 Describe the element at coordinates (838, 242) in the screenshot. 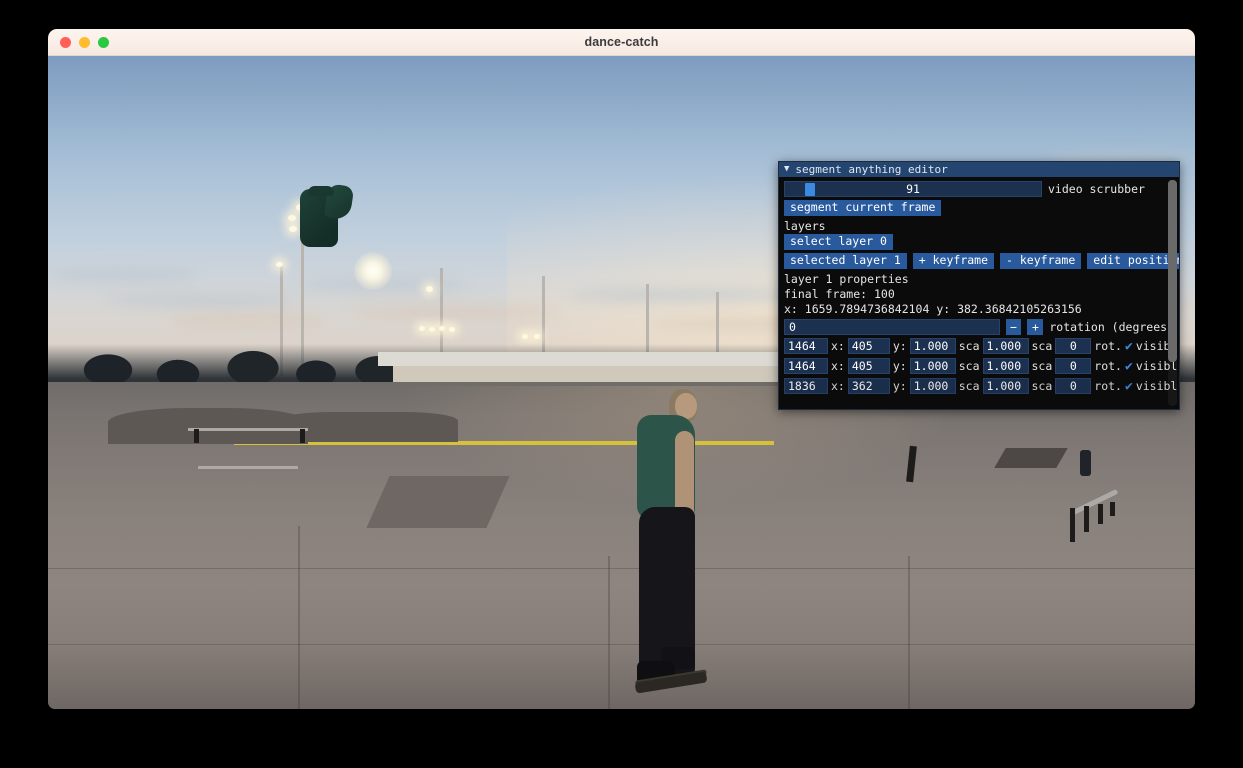

I see `select-layer-0-button: select layer 0` at that location.